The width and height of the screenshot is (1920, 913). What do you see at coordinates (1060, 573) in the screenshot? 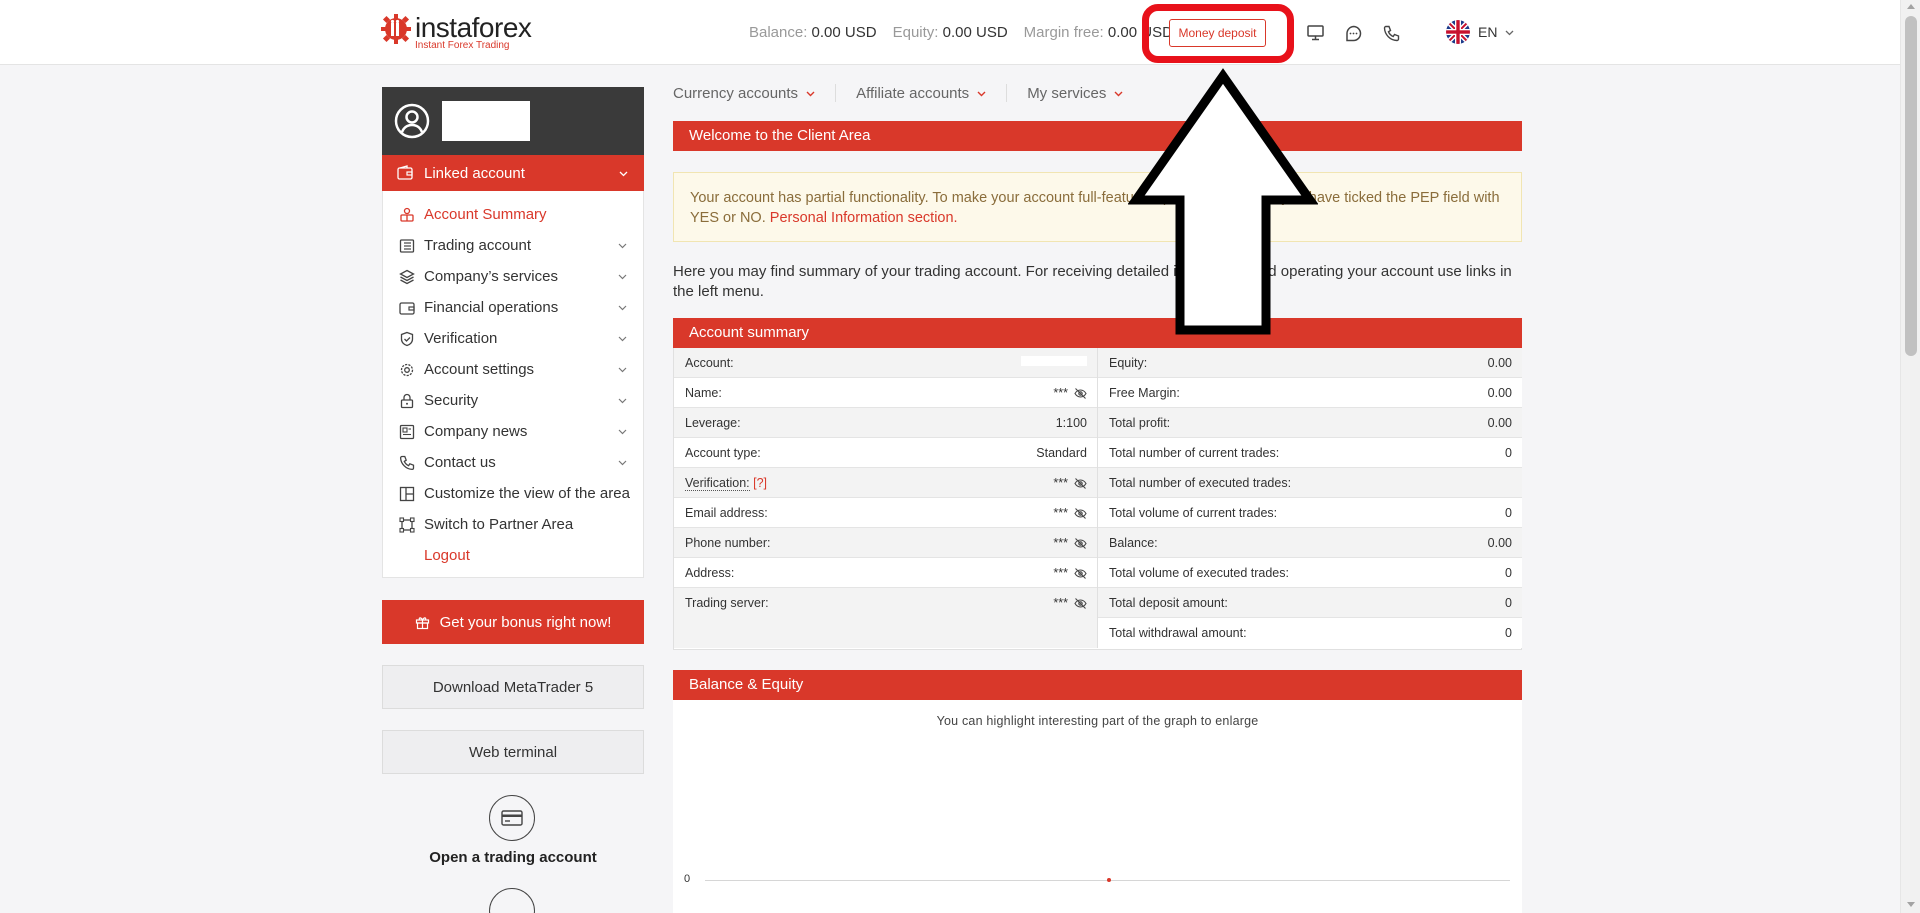
I see `row-value: ***` at bounding box center [1060, 573].